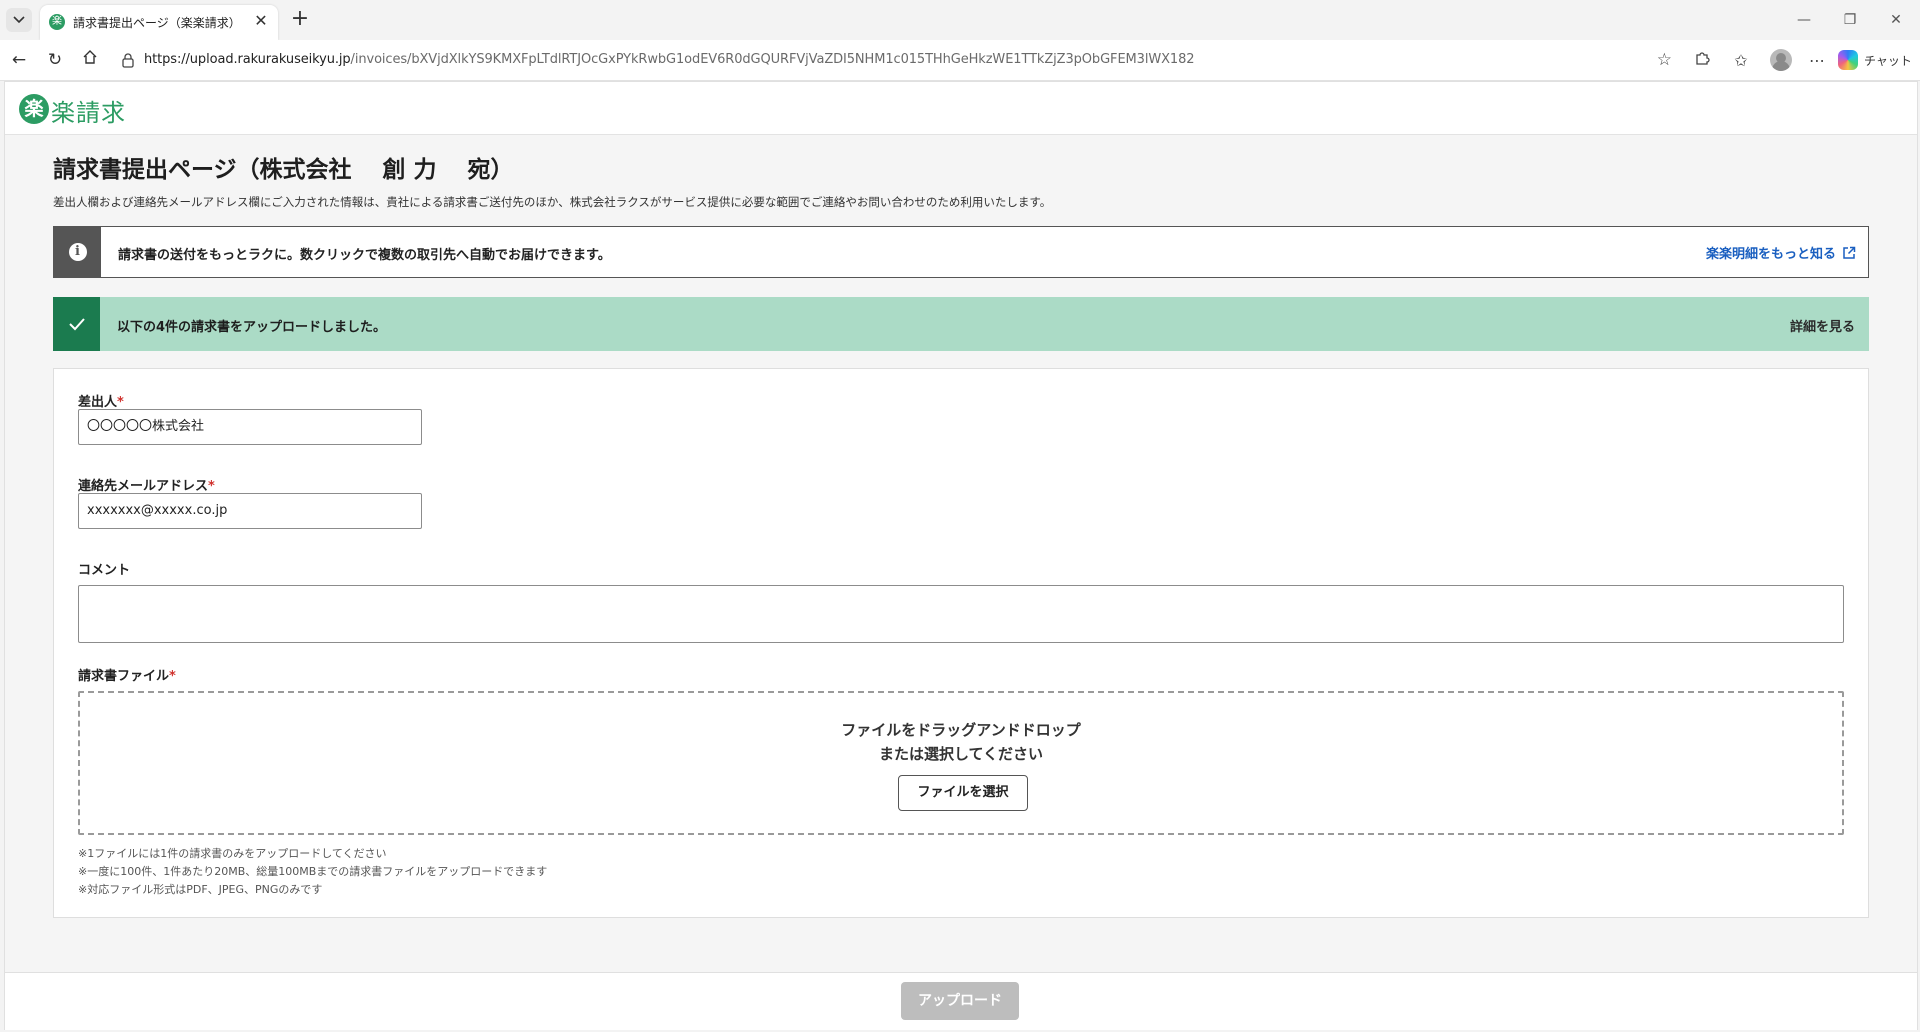 The height and width of the screenshot is (1032, 1920). I want to click on view-details-link: 詳細を見る, so click(1822, 325).